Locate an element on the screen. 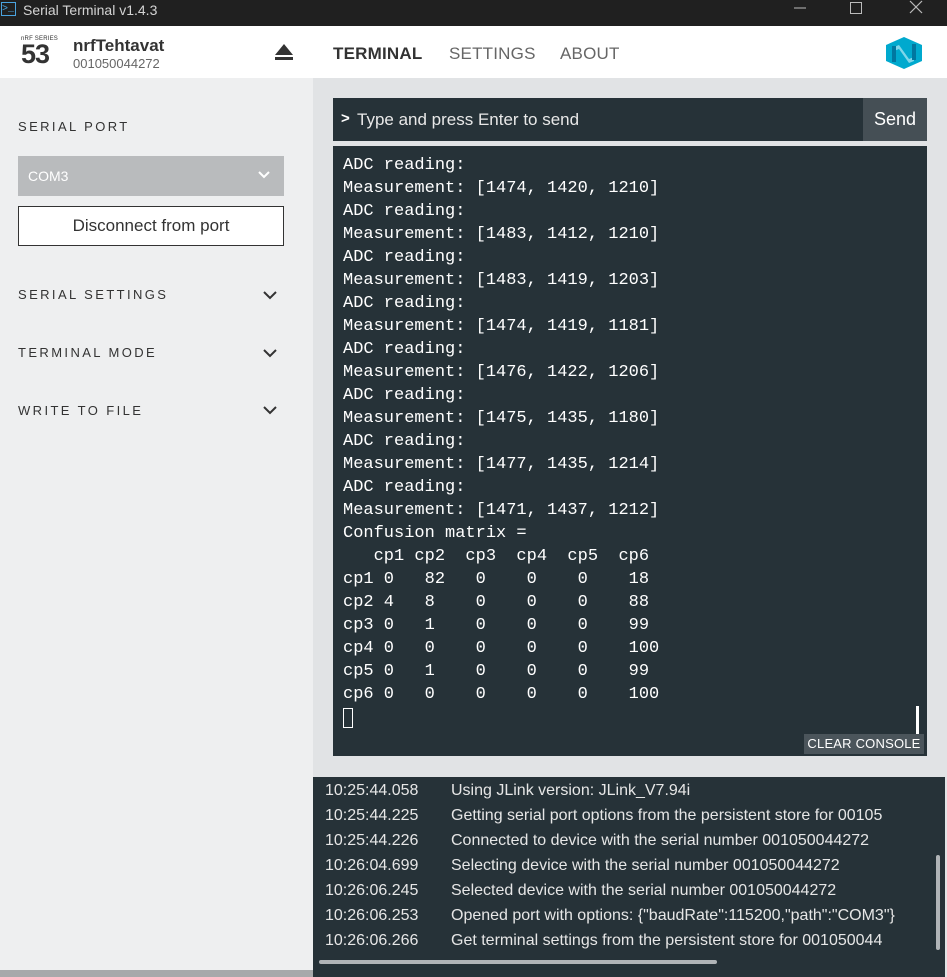 The image size is (947, 977). close-icon is located at coordinates (916, 7).